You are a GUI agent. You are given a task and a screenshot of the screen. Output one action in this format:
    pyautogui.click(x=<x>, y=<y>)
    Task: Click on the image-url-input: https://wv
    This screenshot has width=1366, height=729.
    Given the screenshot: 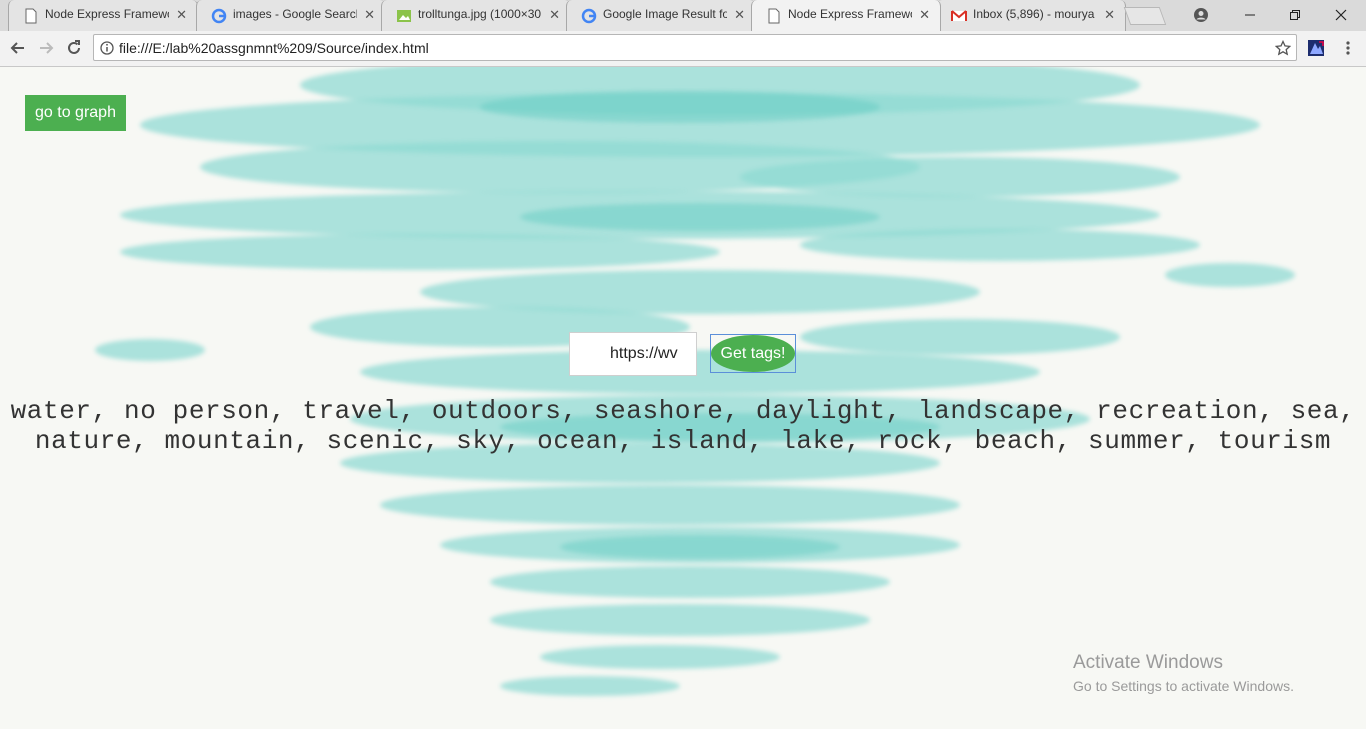 What is the action you would take?
    pyautogui.click(x=633, y=354)
    